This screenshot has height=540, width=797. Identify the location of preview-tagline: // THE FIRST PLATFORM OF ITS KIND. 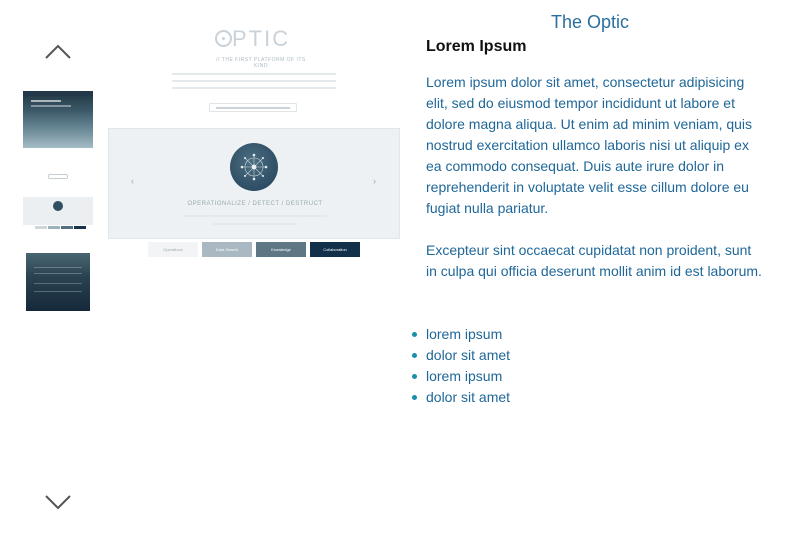
(261, 63).